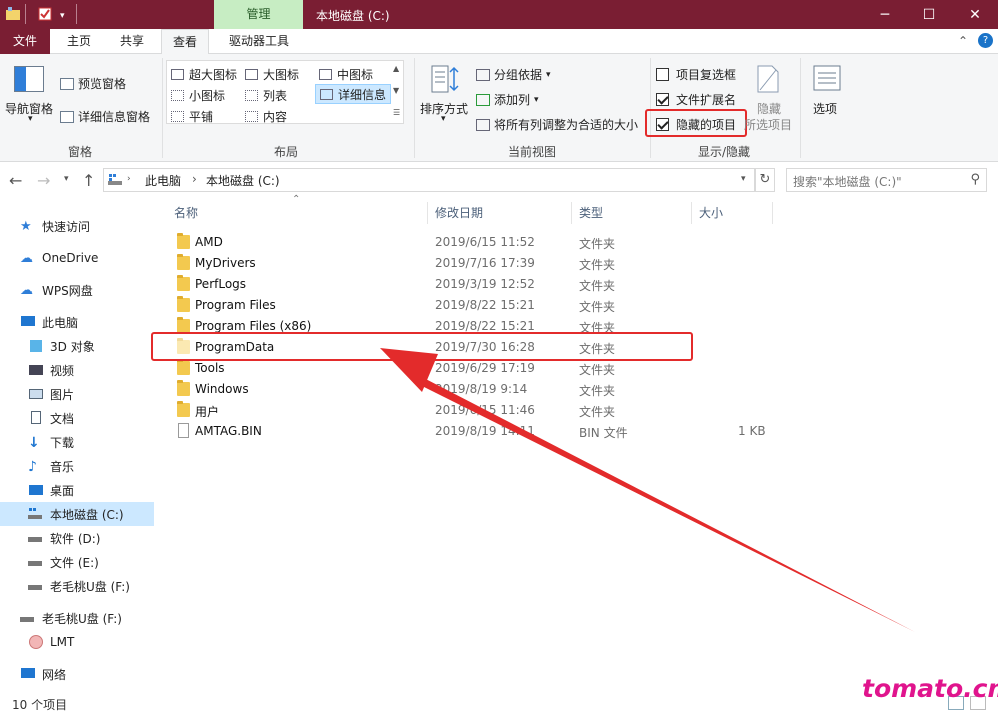 This screenshot has width=998, height=714. What do you see at coordinates (963, 41) in the screenshot?
I see `collapse-ribbon-icon: ⌃` at bounding box center [963, 41].